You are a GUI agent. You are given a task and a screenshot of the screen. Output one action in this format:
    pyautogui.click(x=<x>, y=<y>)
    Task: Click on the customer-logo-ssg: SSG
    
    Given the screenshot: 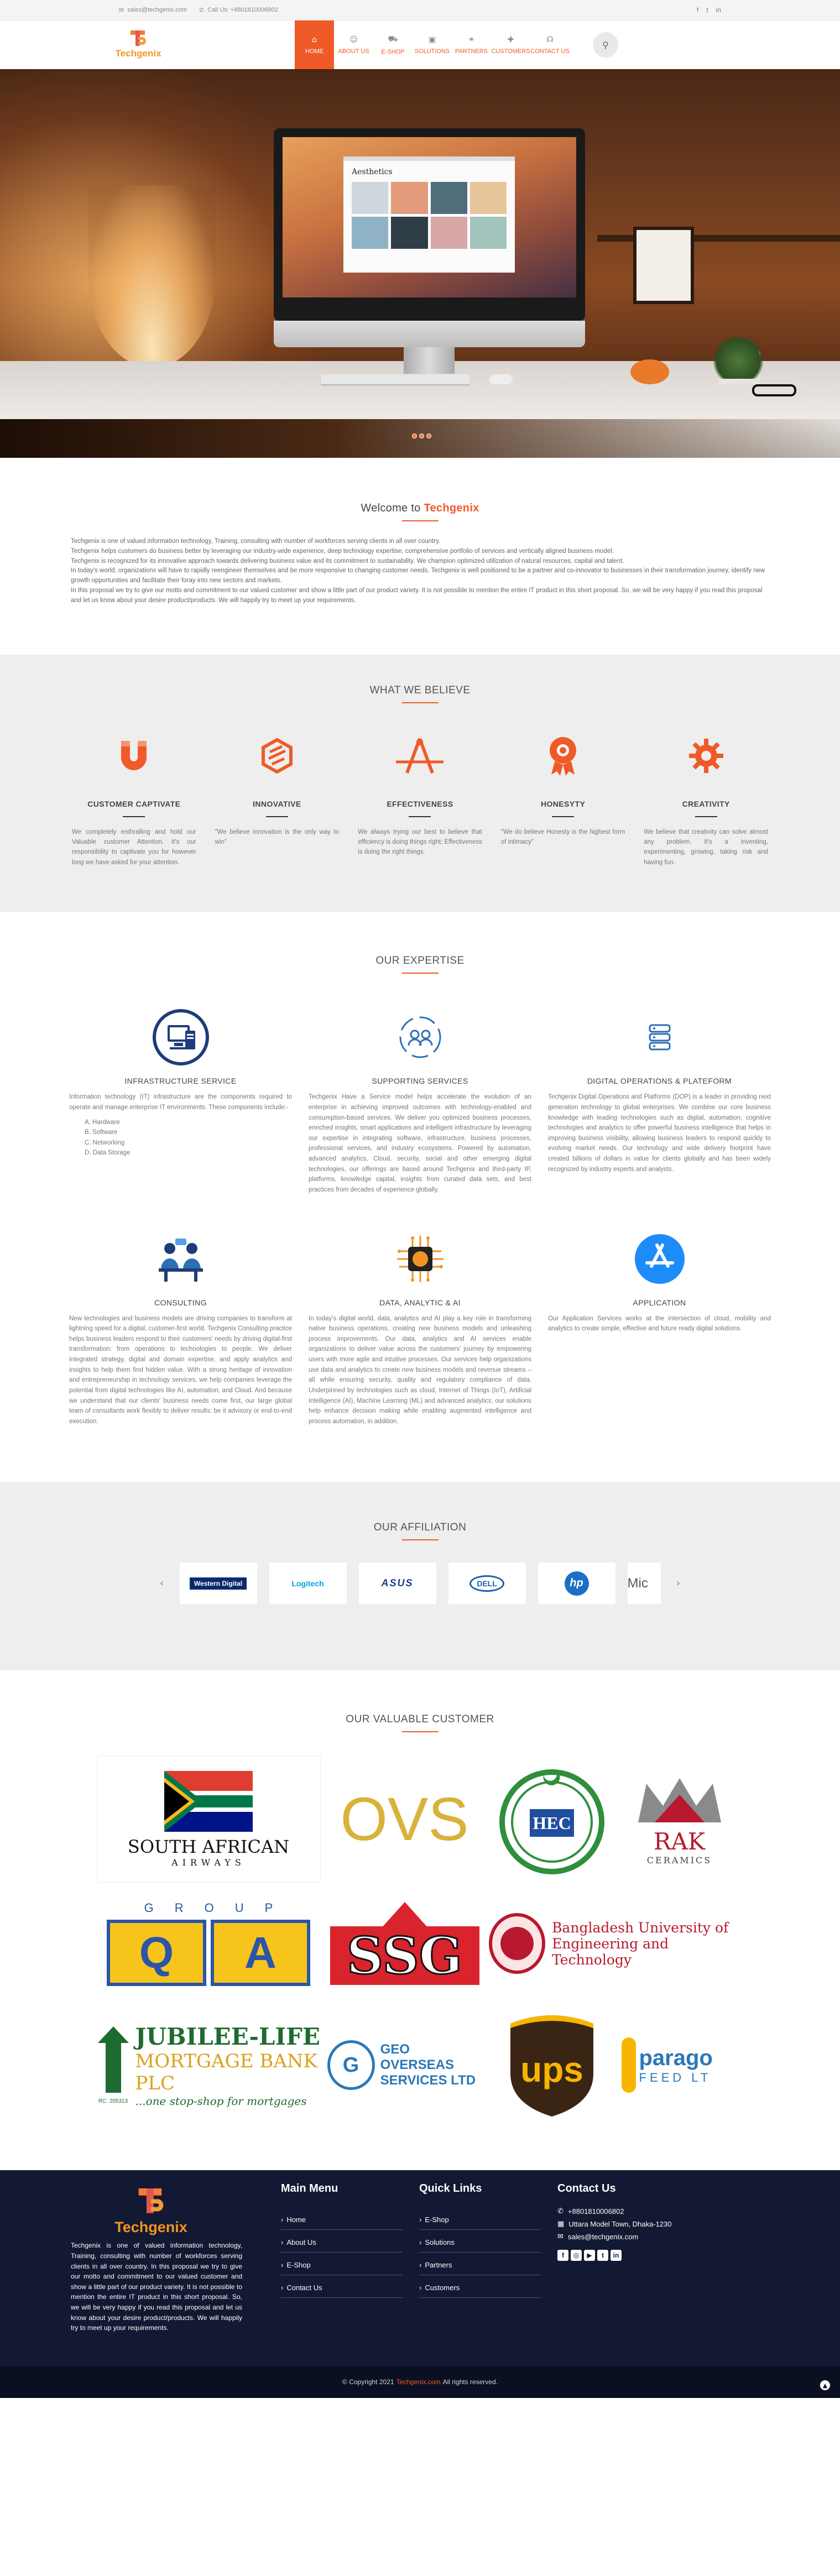 What is the action you would take?
    pyautogui.click(x=404, y=1943)
    